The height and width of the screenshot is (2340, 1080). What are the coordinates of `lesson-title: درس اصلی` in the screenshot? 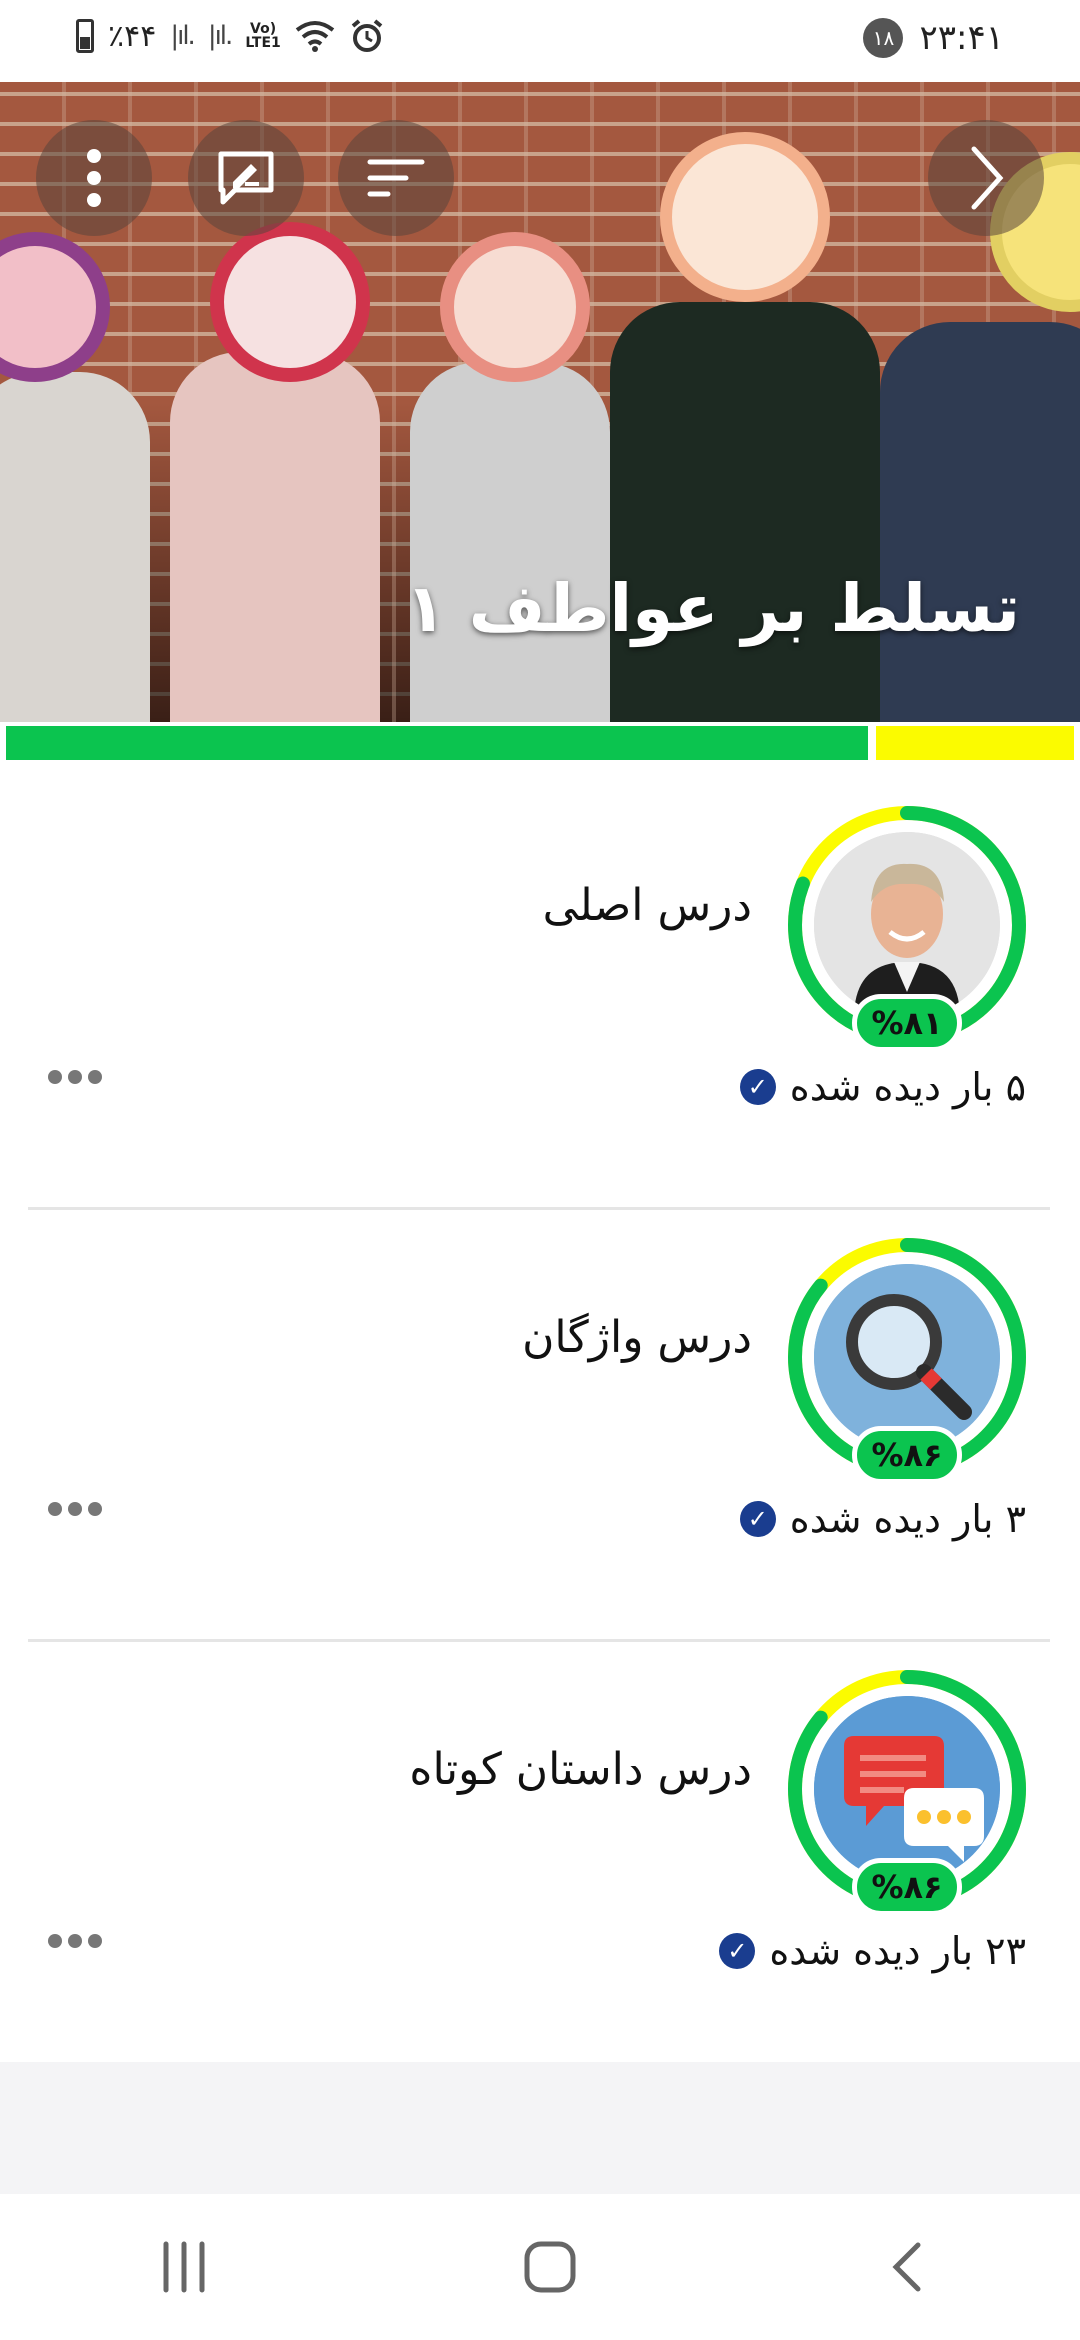 It's located at (647, 905).